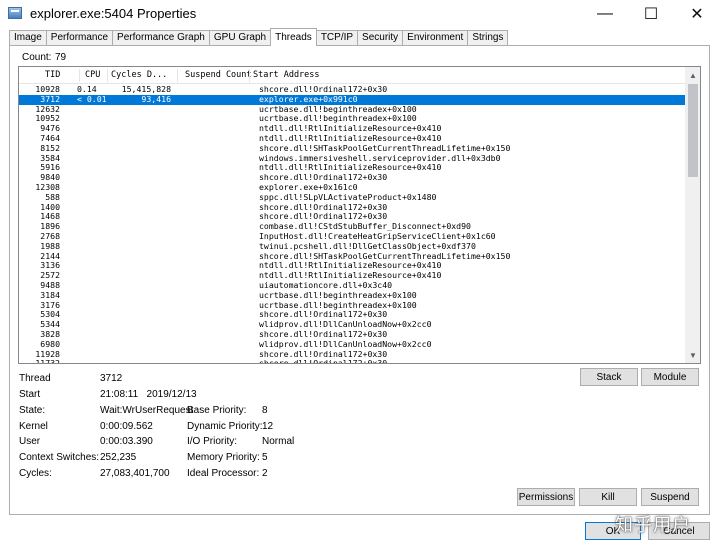 The width and height of the screenshot is (720, 548). I want to click on tab-threads: Threads, so click(293, 37).